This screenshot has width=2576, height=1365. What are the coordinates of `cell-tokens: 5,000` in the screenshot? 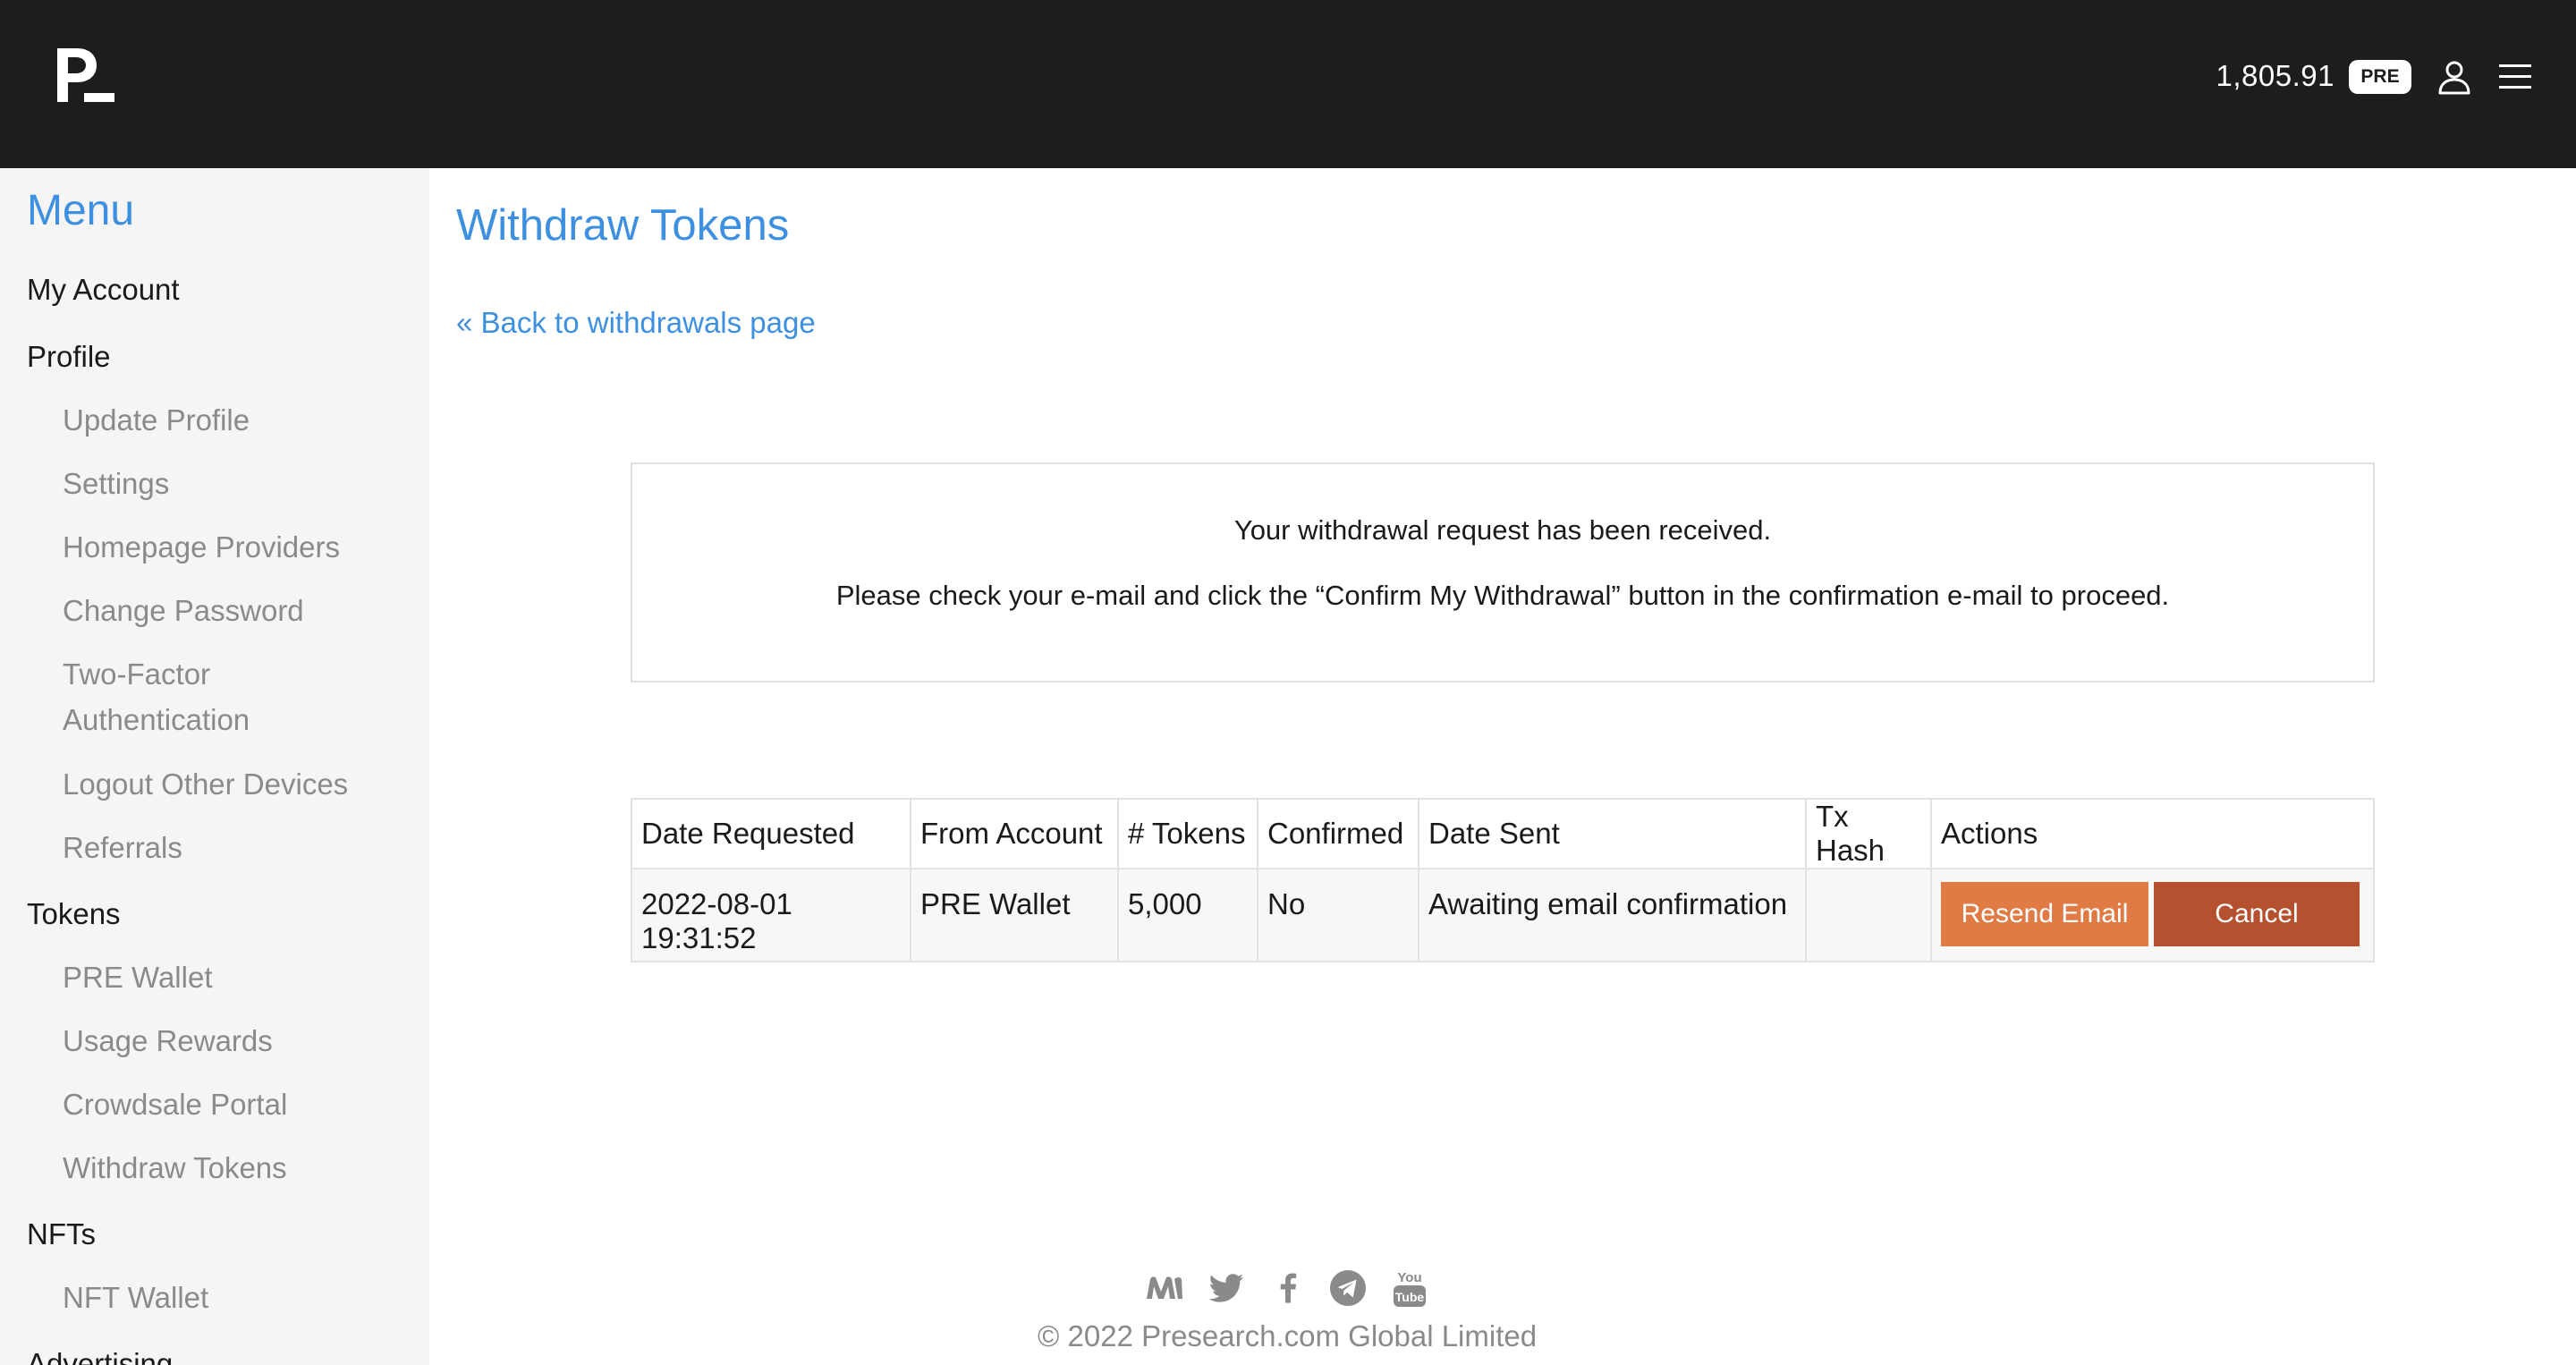 It's located at (1187, 915).